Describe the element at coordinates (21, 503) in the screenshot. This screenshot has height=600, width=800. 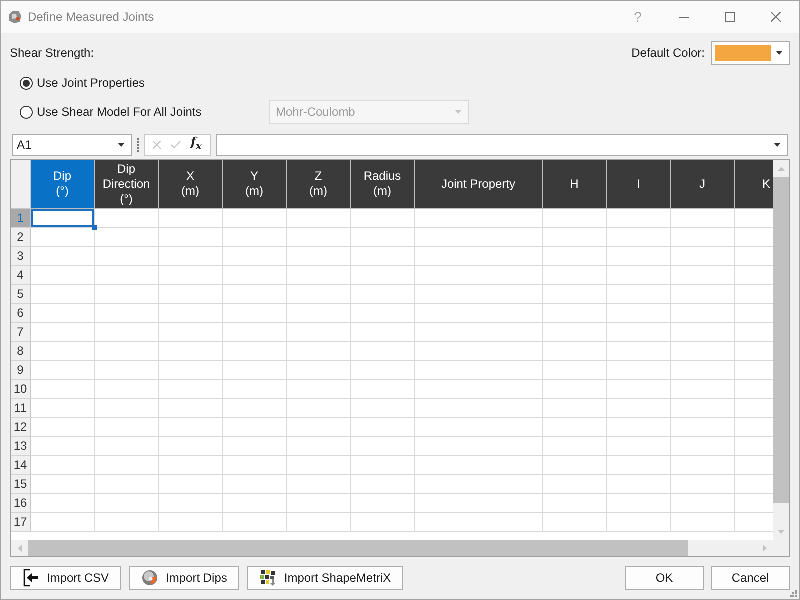
I see `row-header: 16` at that location.